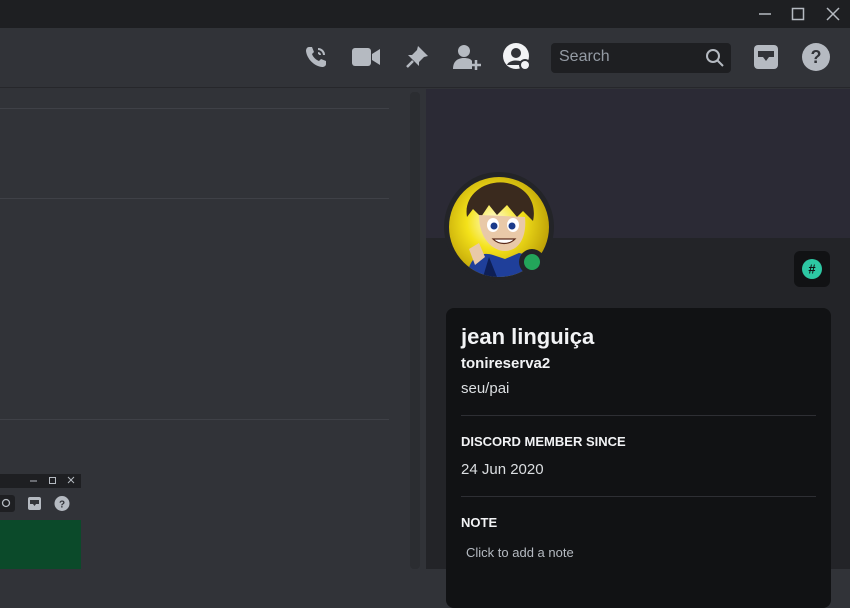  What do you see at coordinates (366, 57) in the screenshot?
I see `video-icon` at bounding box center [366, 57].